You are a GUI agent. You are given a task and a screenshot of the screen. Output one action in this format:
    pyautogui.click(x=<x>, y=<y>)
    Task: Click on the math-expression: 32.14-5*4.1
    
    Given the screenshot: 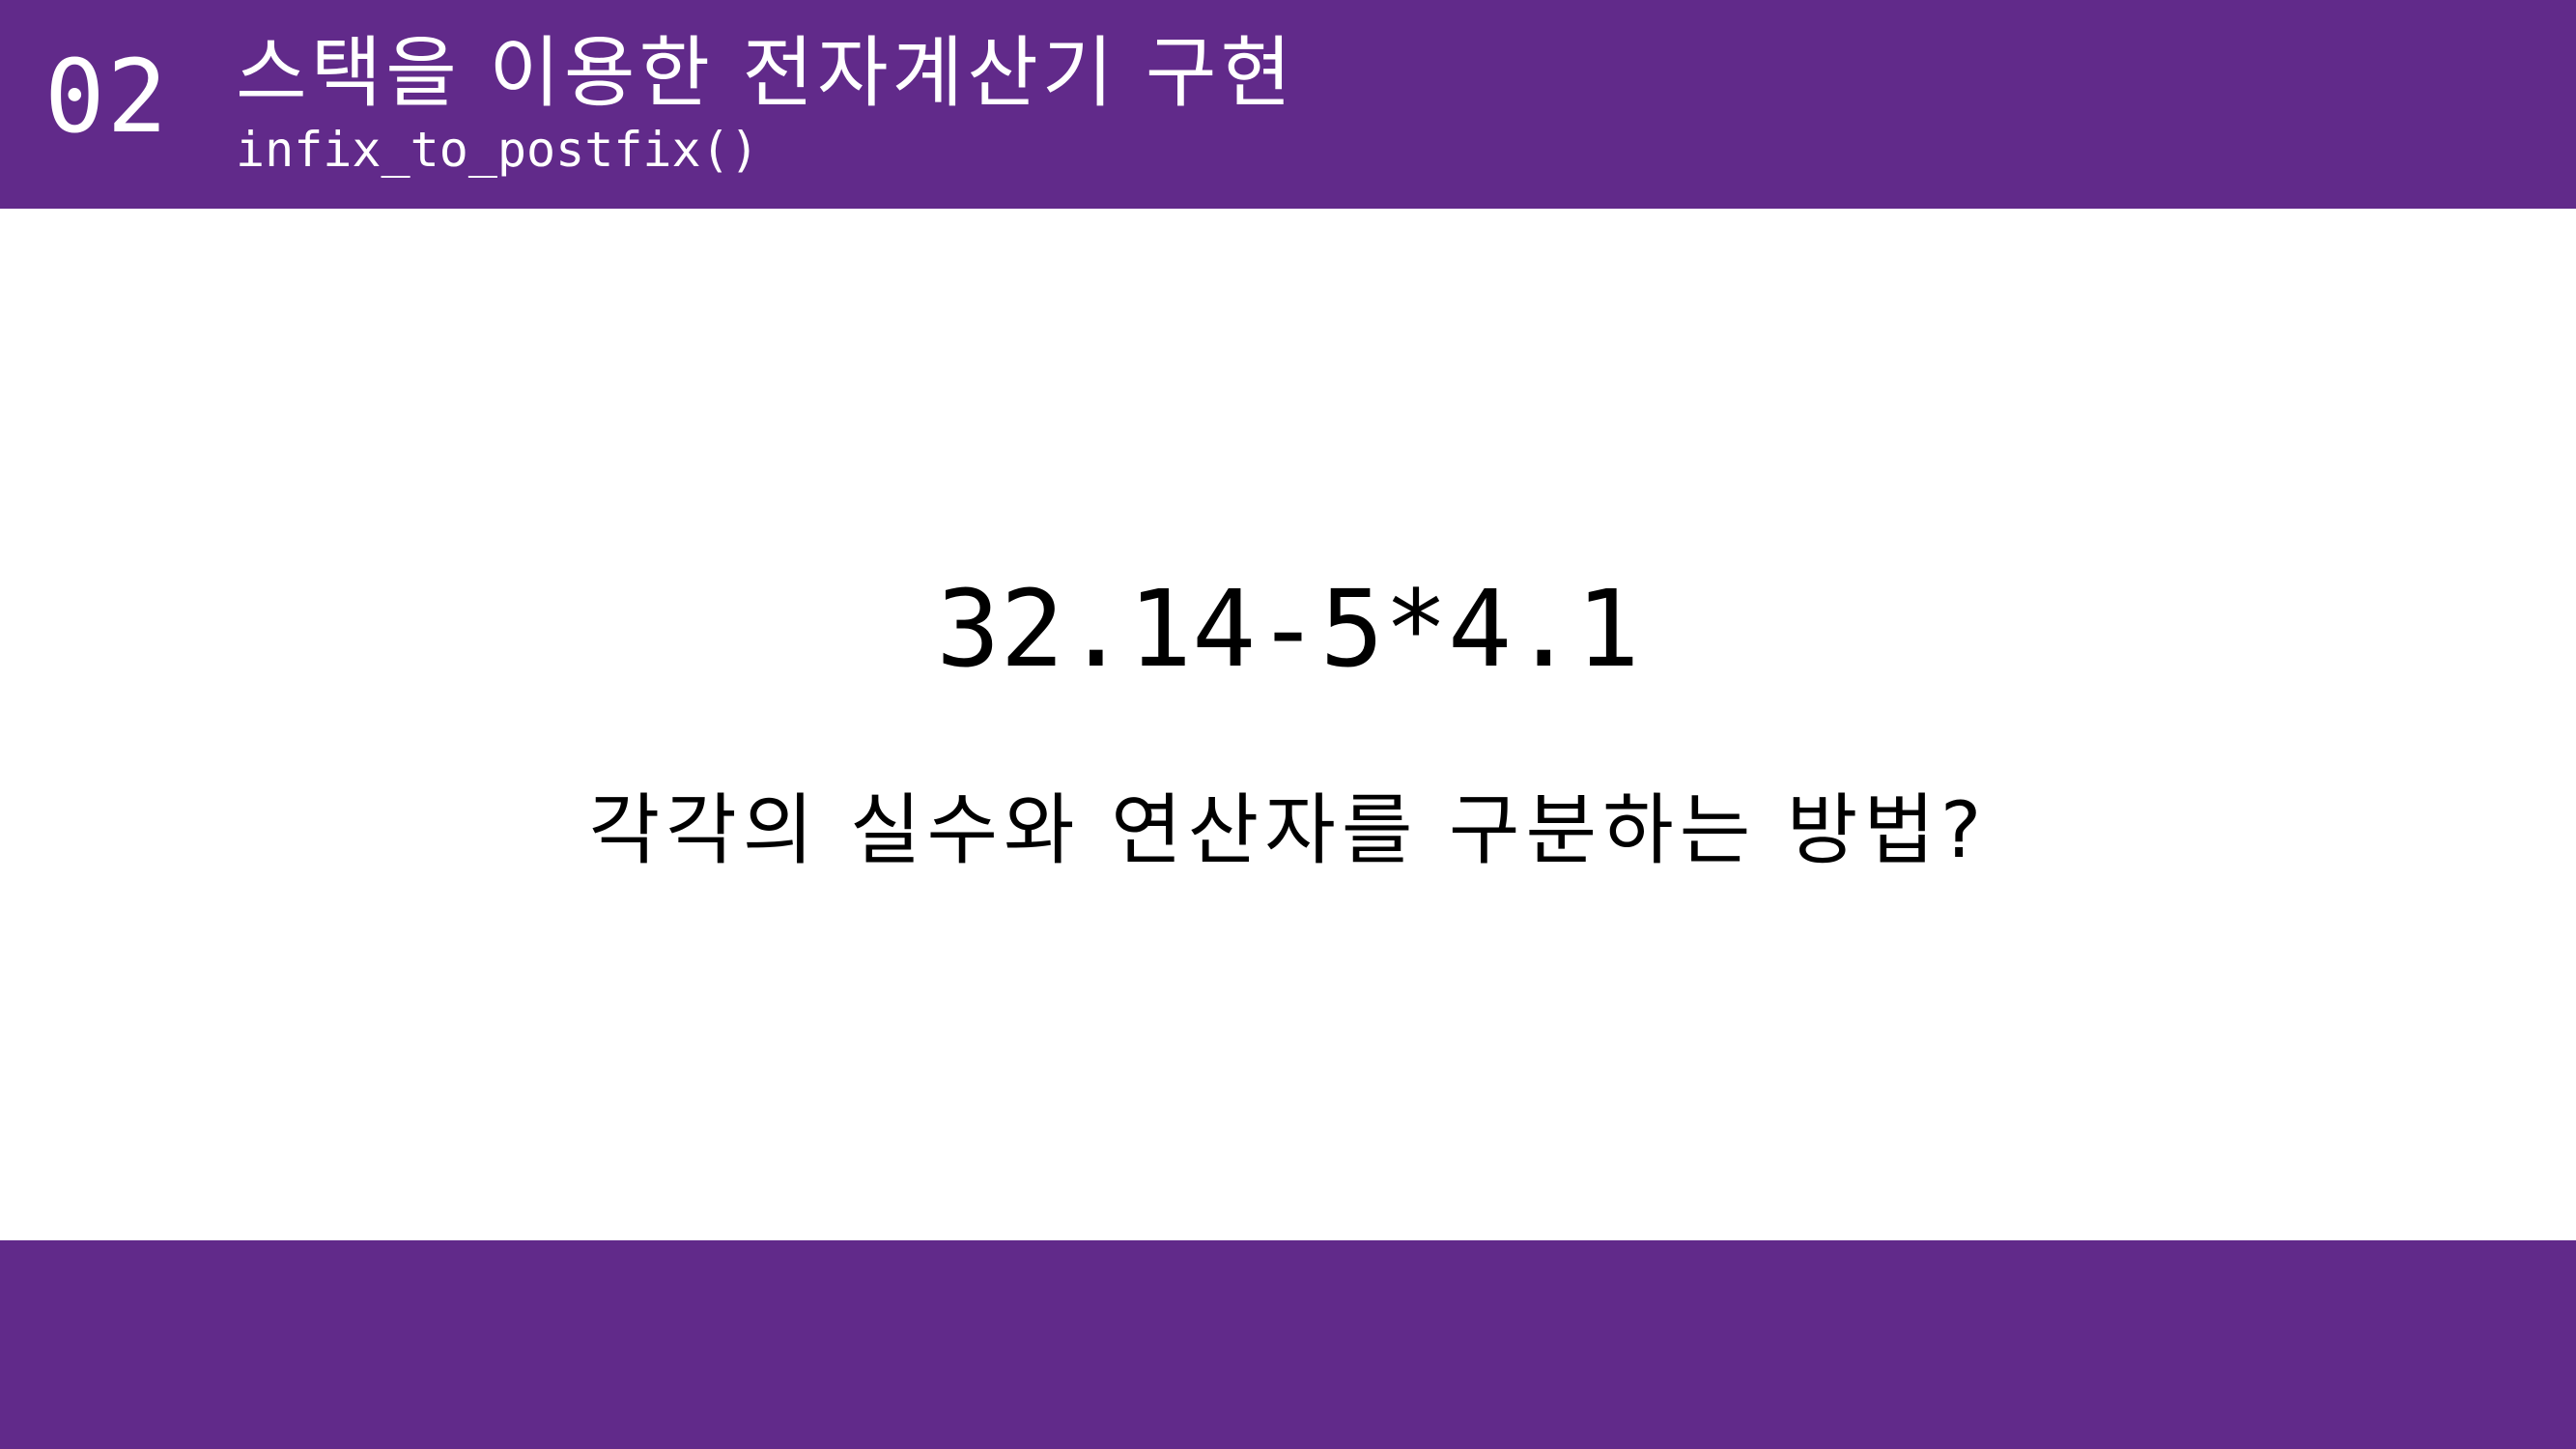 What is the action you would take?
    pyautogui.click(x=1288, y=629)
    